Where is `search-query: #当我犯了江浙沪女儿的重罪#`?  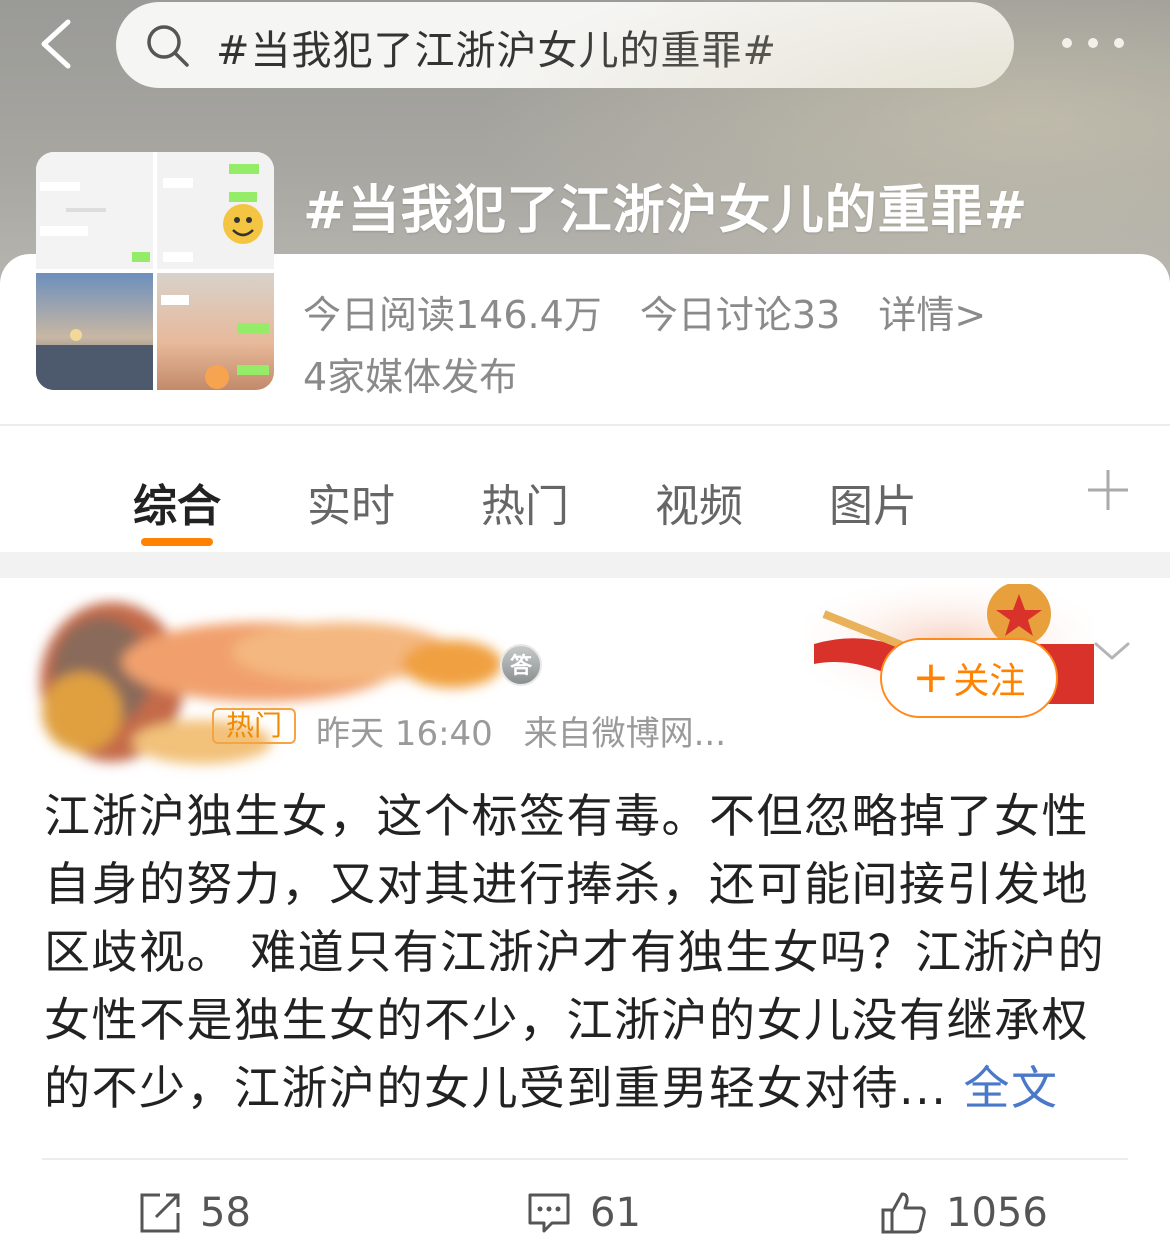 search-query: #当我犯了江浙沪女儿的重罪# is located at coordinates (496, 47).